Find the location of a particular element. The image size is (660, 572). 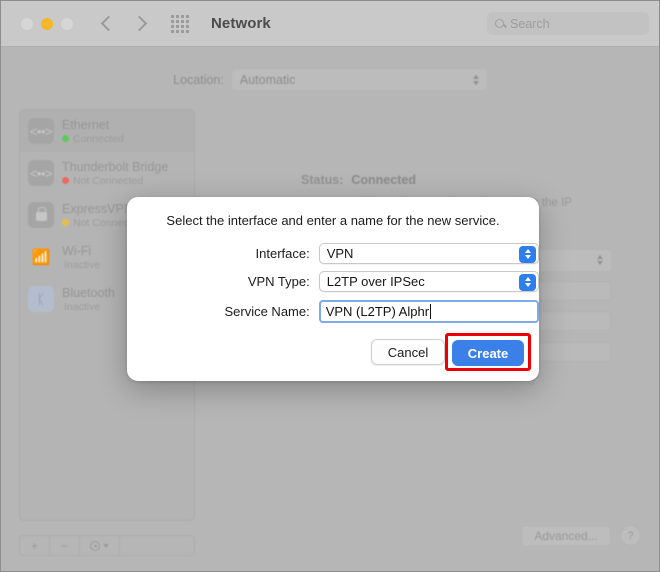

interface-label: Interface: is located at coordinates (282, 253).